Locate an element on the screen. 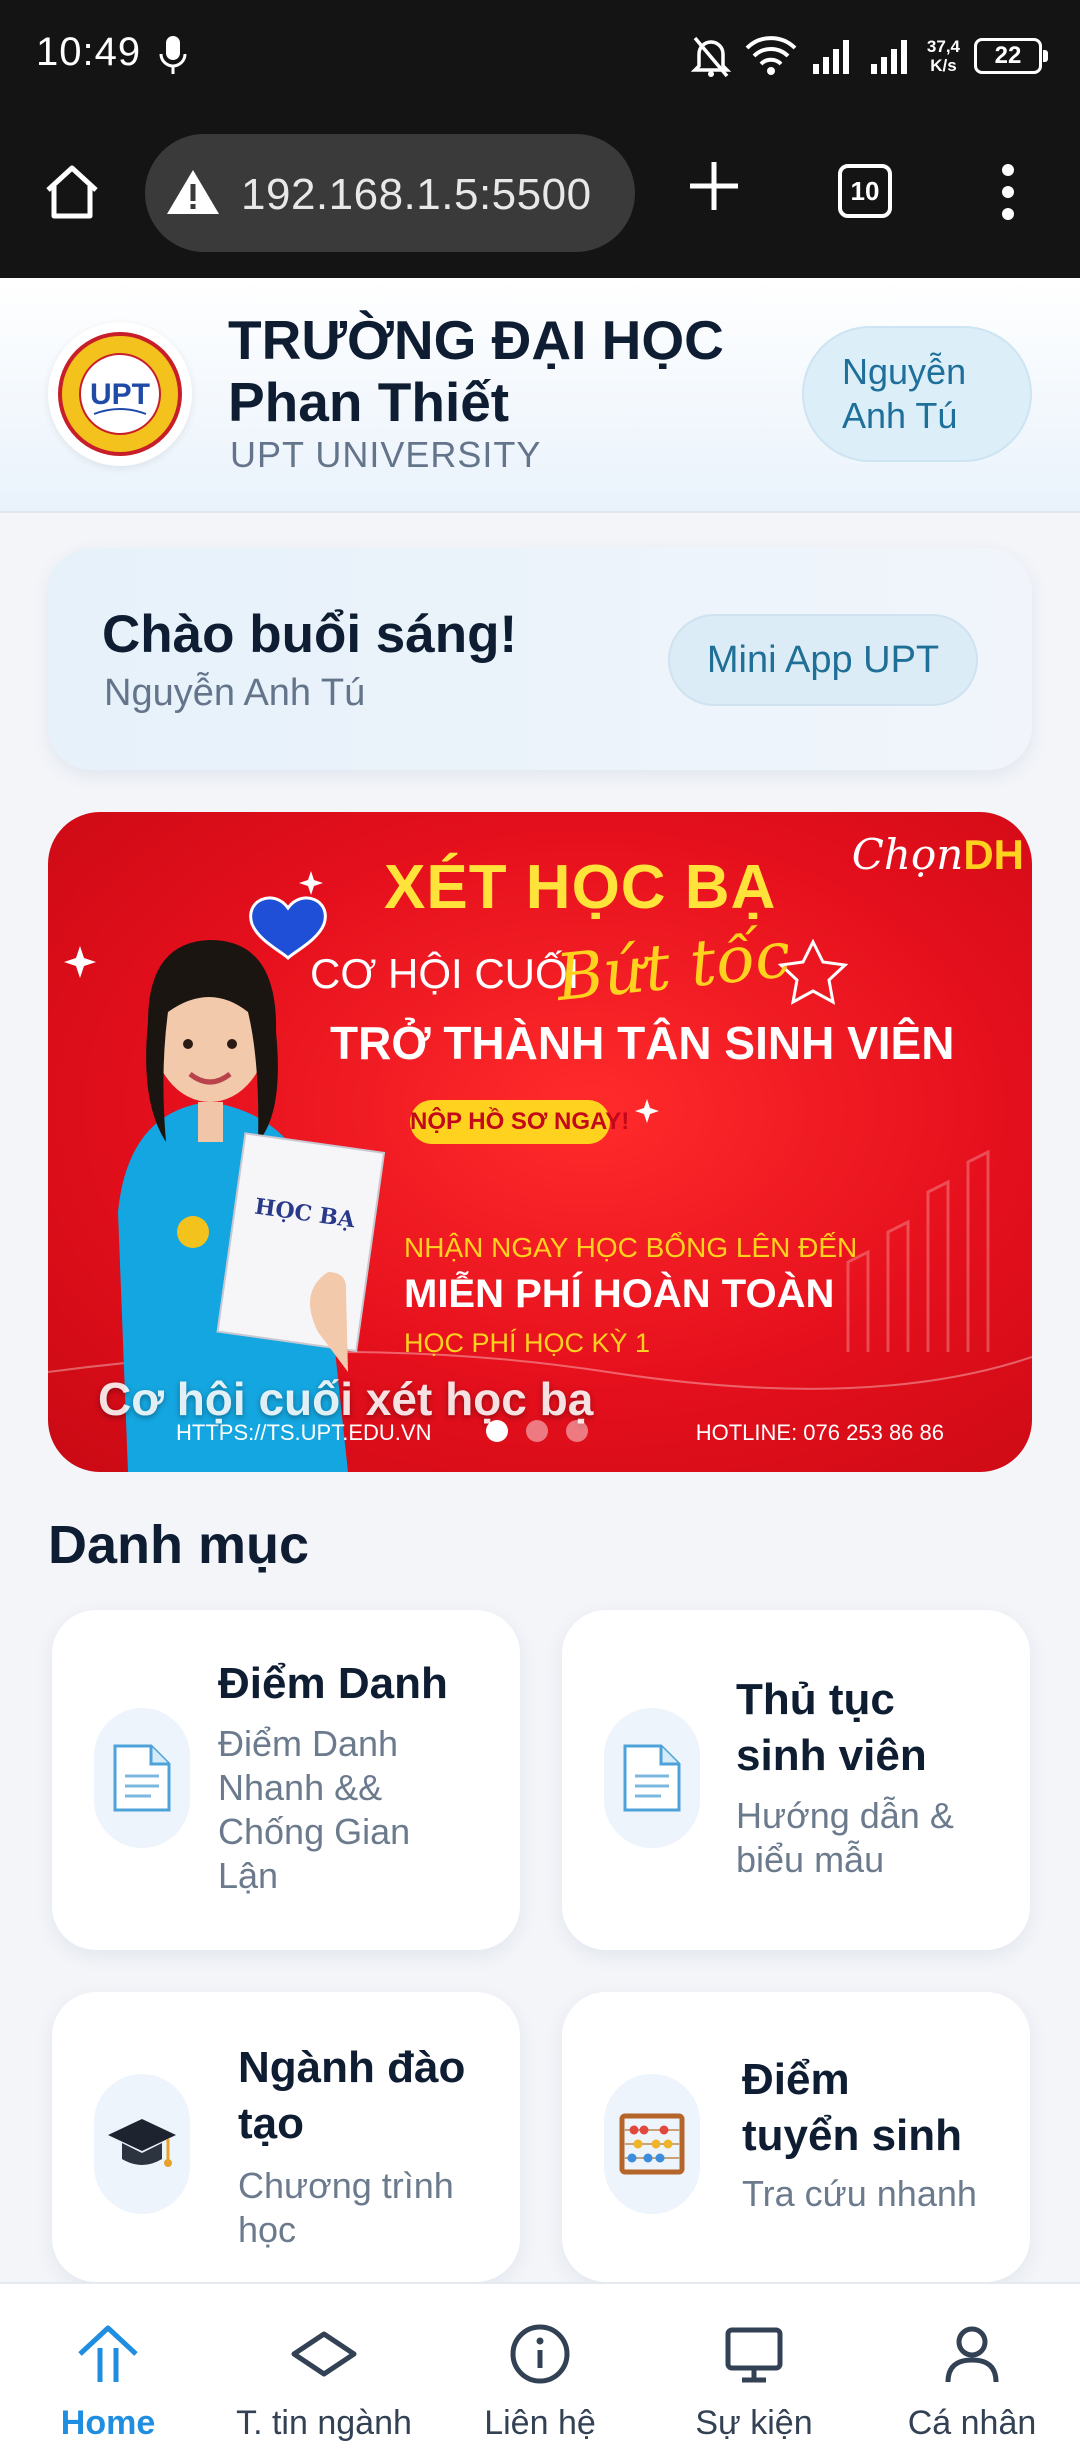 Image resolution: width=1080 pixels, height=2460 pixels. status-bar: 10:49 37,4 K/s 22 is located at coordinates (540, 55).